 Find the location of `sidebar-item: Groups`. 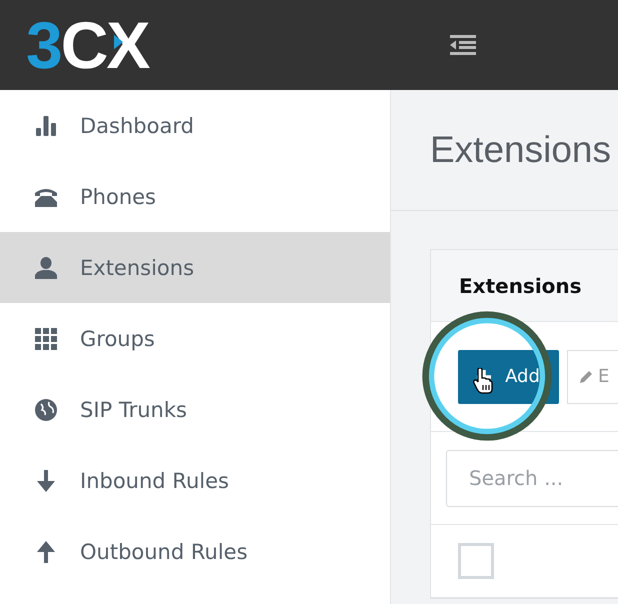

sidebar-item: Groups is located at coordinates (195, 338).